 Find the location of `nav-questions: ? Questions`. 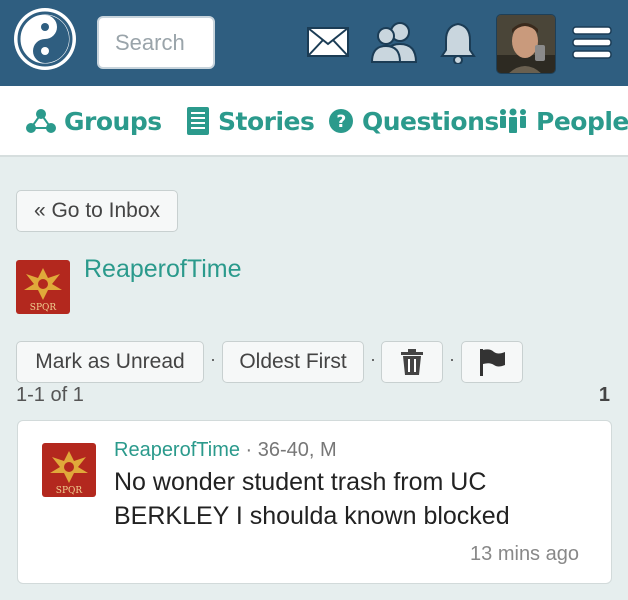

nav-questions: ? Questions is located at coordinates (413, 121).